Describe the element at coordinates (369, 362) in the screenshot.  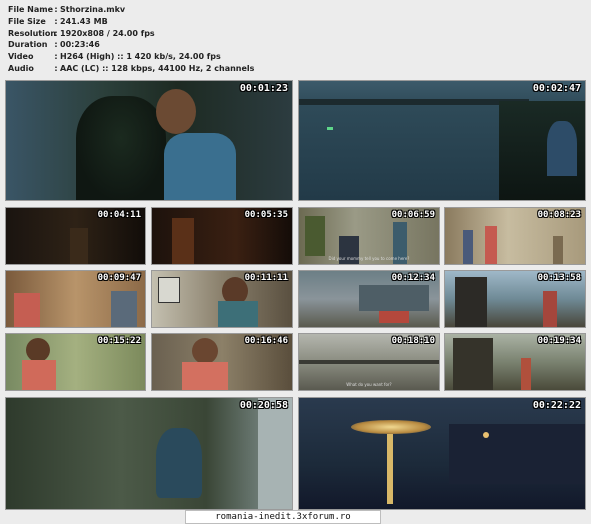
I see `thumbnail-13: 00:18:10 What do you want for?` at that location.